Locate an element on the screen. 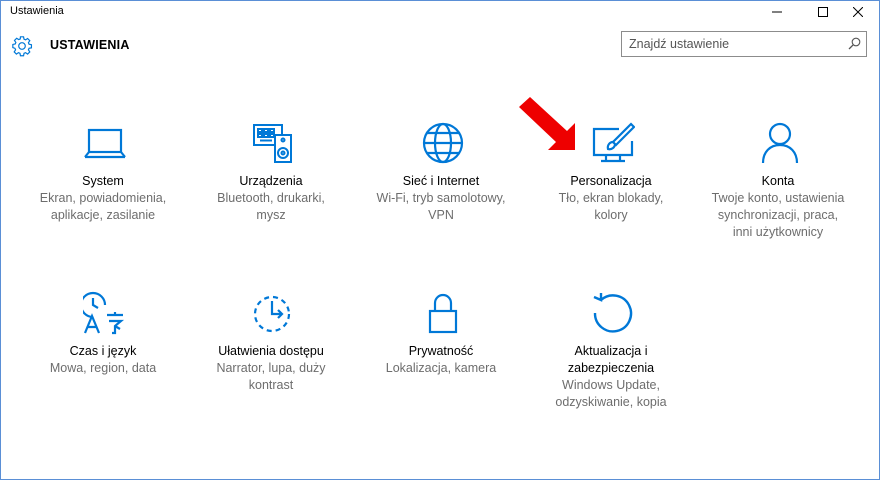 The height and width of the screenshot is (480, 880). tile-description: Lokalizacja, kamera is located at coordinates (441, 368).